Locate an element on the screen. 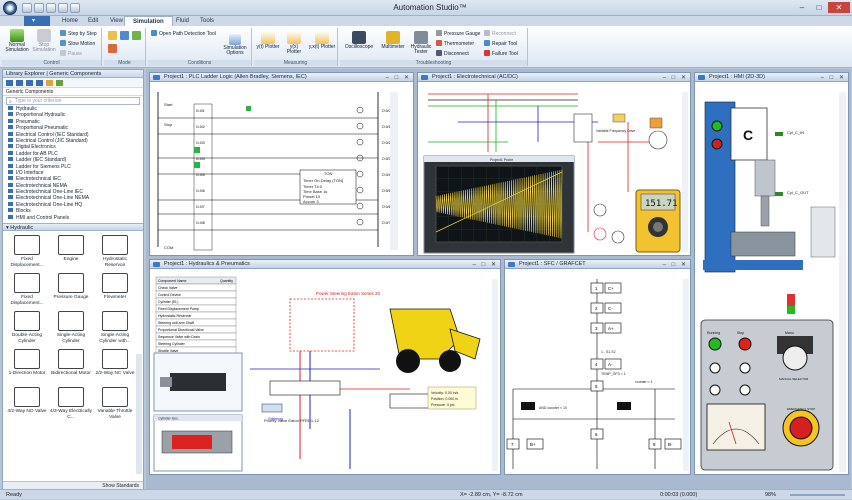  component-item: Variable Throttle Valve is located at coordinates (115, 403).